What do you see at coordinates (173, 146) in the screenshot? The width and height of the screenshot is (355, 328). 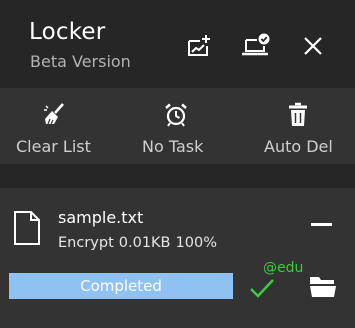 I see `no-task-label: No Task` at bounding box center [173, 146].